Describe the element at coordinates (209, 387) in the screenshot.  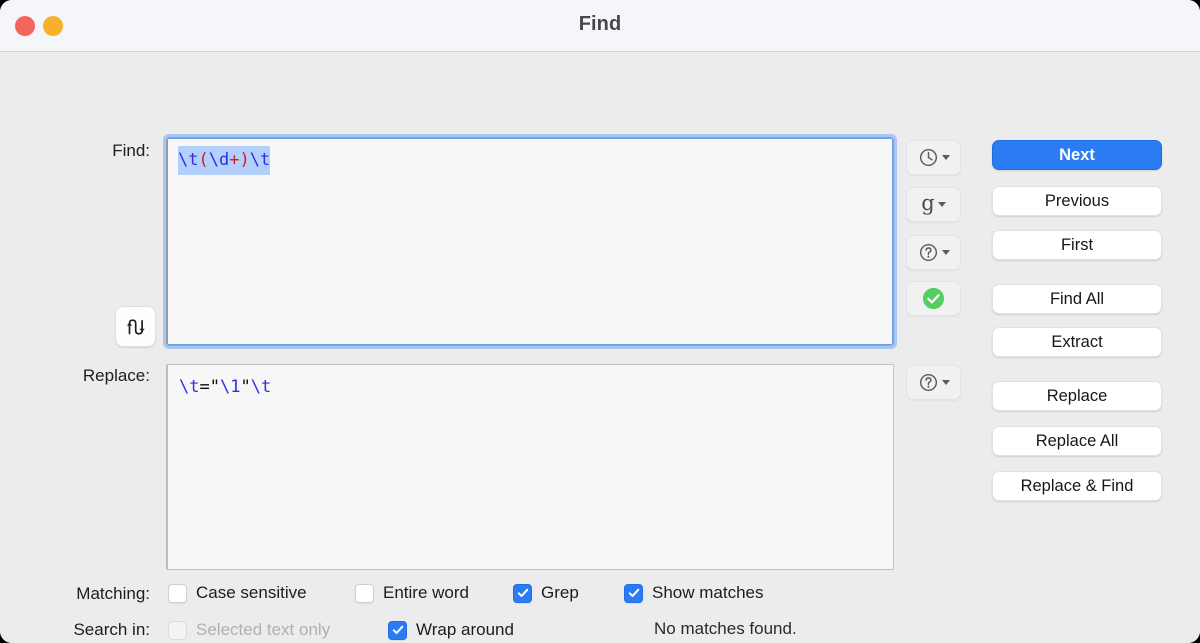
I see `replace-token-1: ="` at that location.